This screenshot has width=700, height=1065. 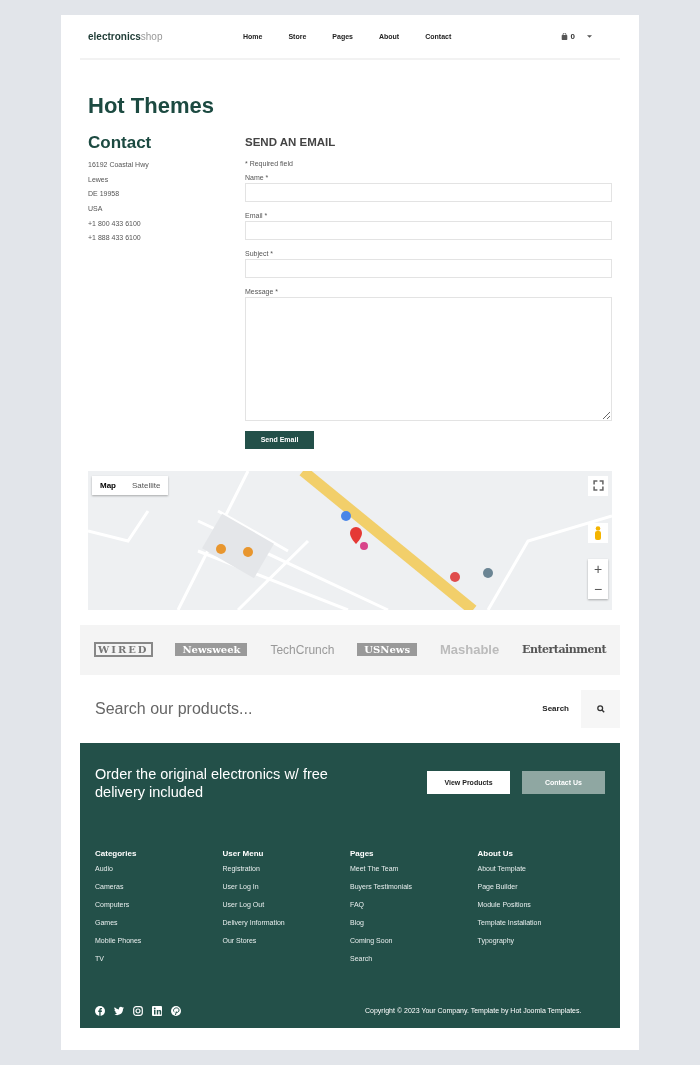 I want to click on press-logo: WIRED, so click(x=123, y=649).